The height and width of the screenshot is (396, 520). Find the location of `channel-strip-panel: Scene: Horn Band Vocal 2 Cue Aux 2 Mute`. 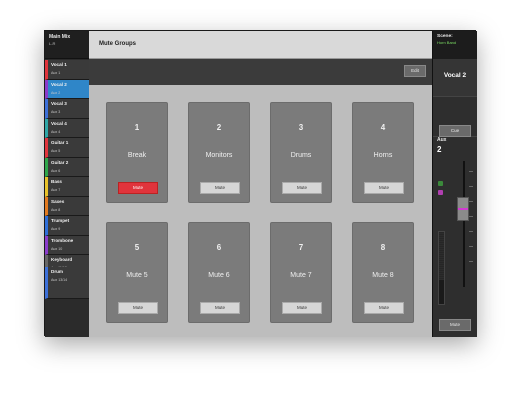

channel-strip-panel: Scene: Horn Band Vocal 2 Cue Aux 2 Mute is located at coordinates (454, 184).